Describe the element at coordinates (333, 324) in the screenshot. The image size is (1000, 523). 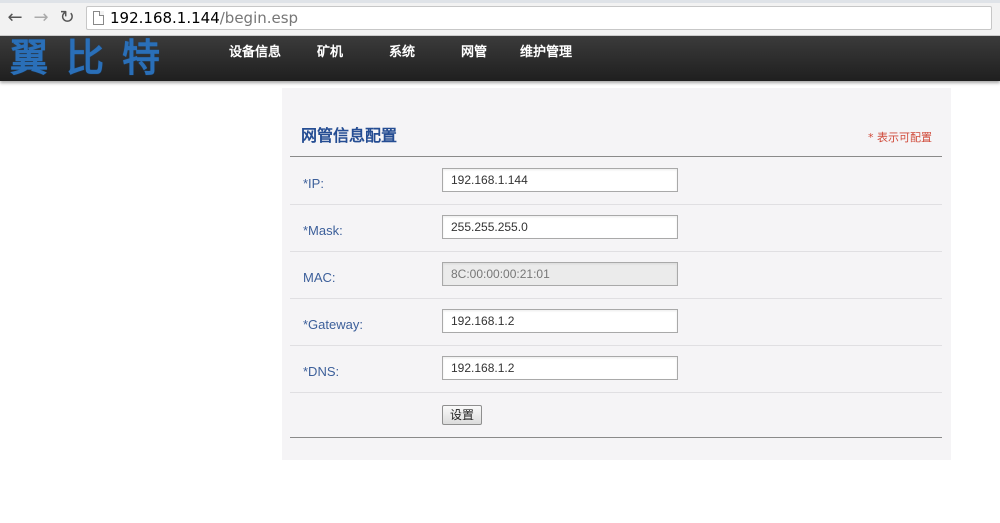
I see `gateway-label: *Gateway:` at that location.